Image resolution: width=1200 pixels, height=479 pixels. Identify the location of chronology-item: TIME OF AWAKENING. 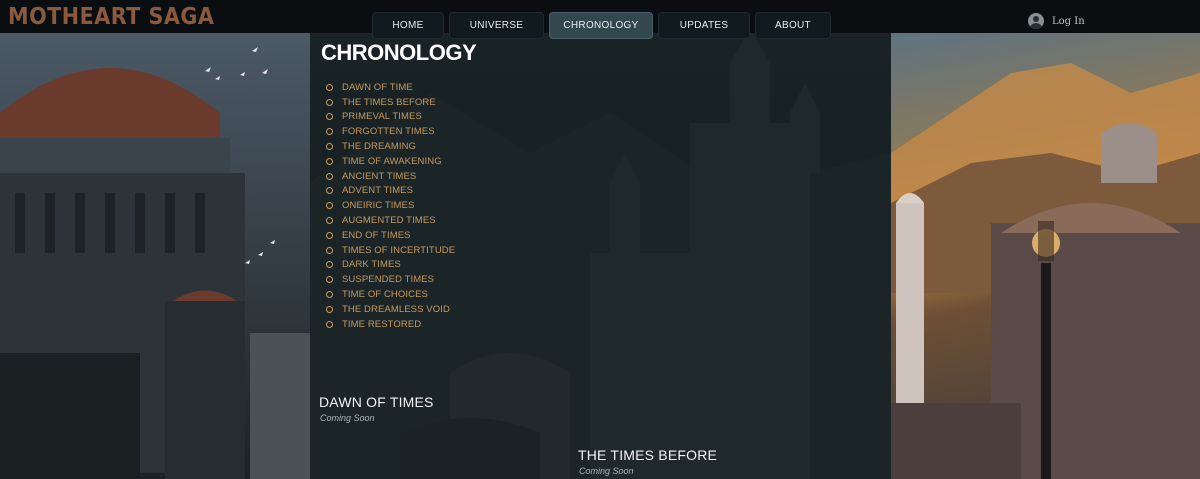
(390, 161).